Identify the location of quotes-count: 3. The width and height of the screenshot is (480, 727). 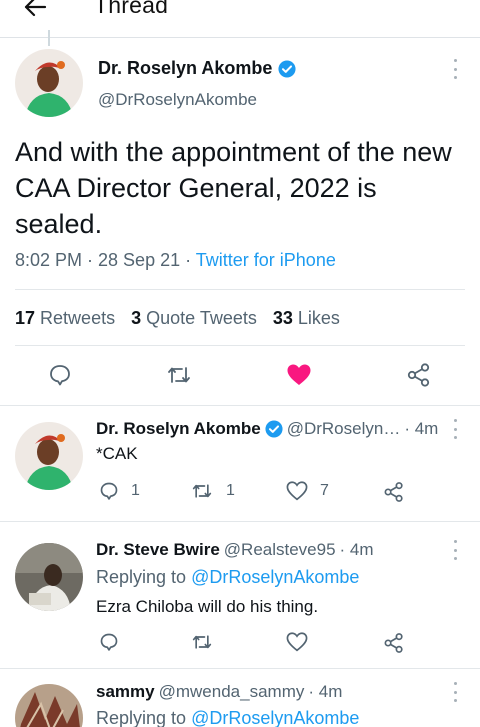
(136, 318).